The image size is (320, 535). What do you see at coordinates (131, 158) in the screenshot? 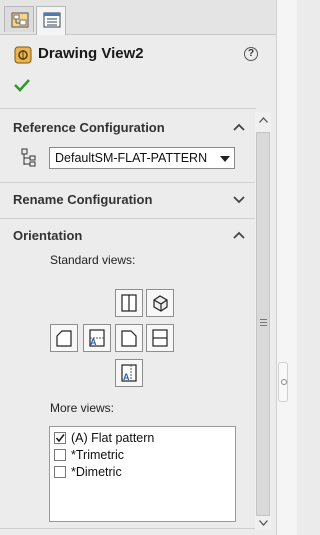
I see `selected-configuration: DefaultSM-FLAT-PATTERN` at bounding box center [131, 158].